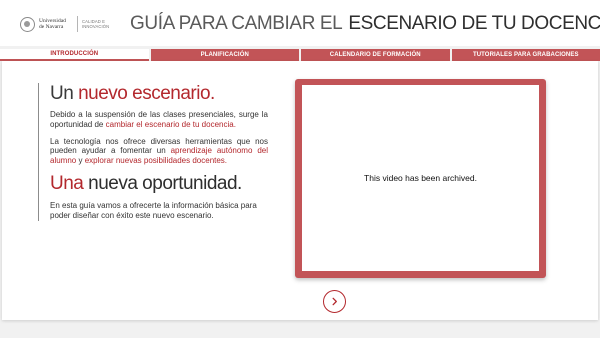 The height and width of the screenshot is (338, 600). Describe the element at coordinates (165, 183) in the screenshot. I see `heading2-emph: nueva oportunidad.` at that location.